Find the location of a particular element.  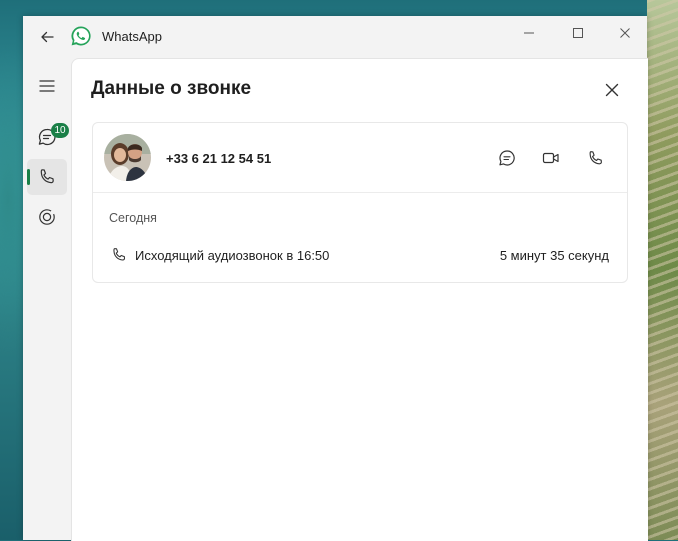

voice-call-button is located at coordinates (595, 158).